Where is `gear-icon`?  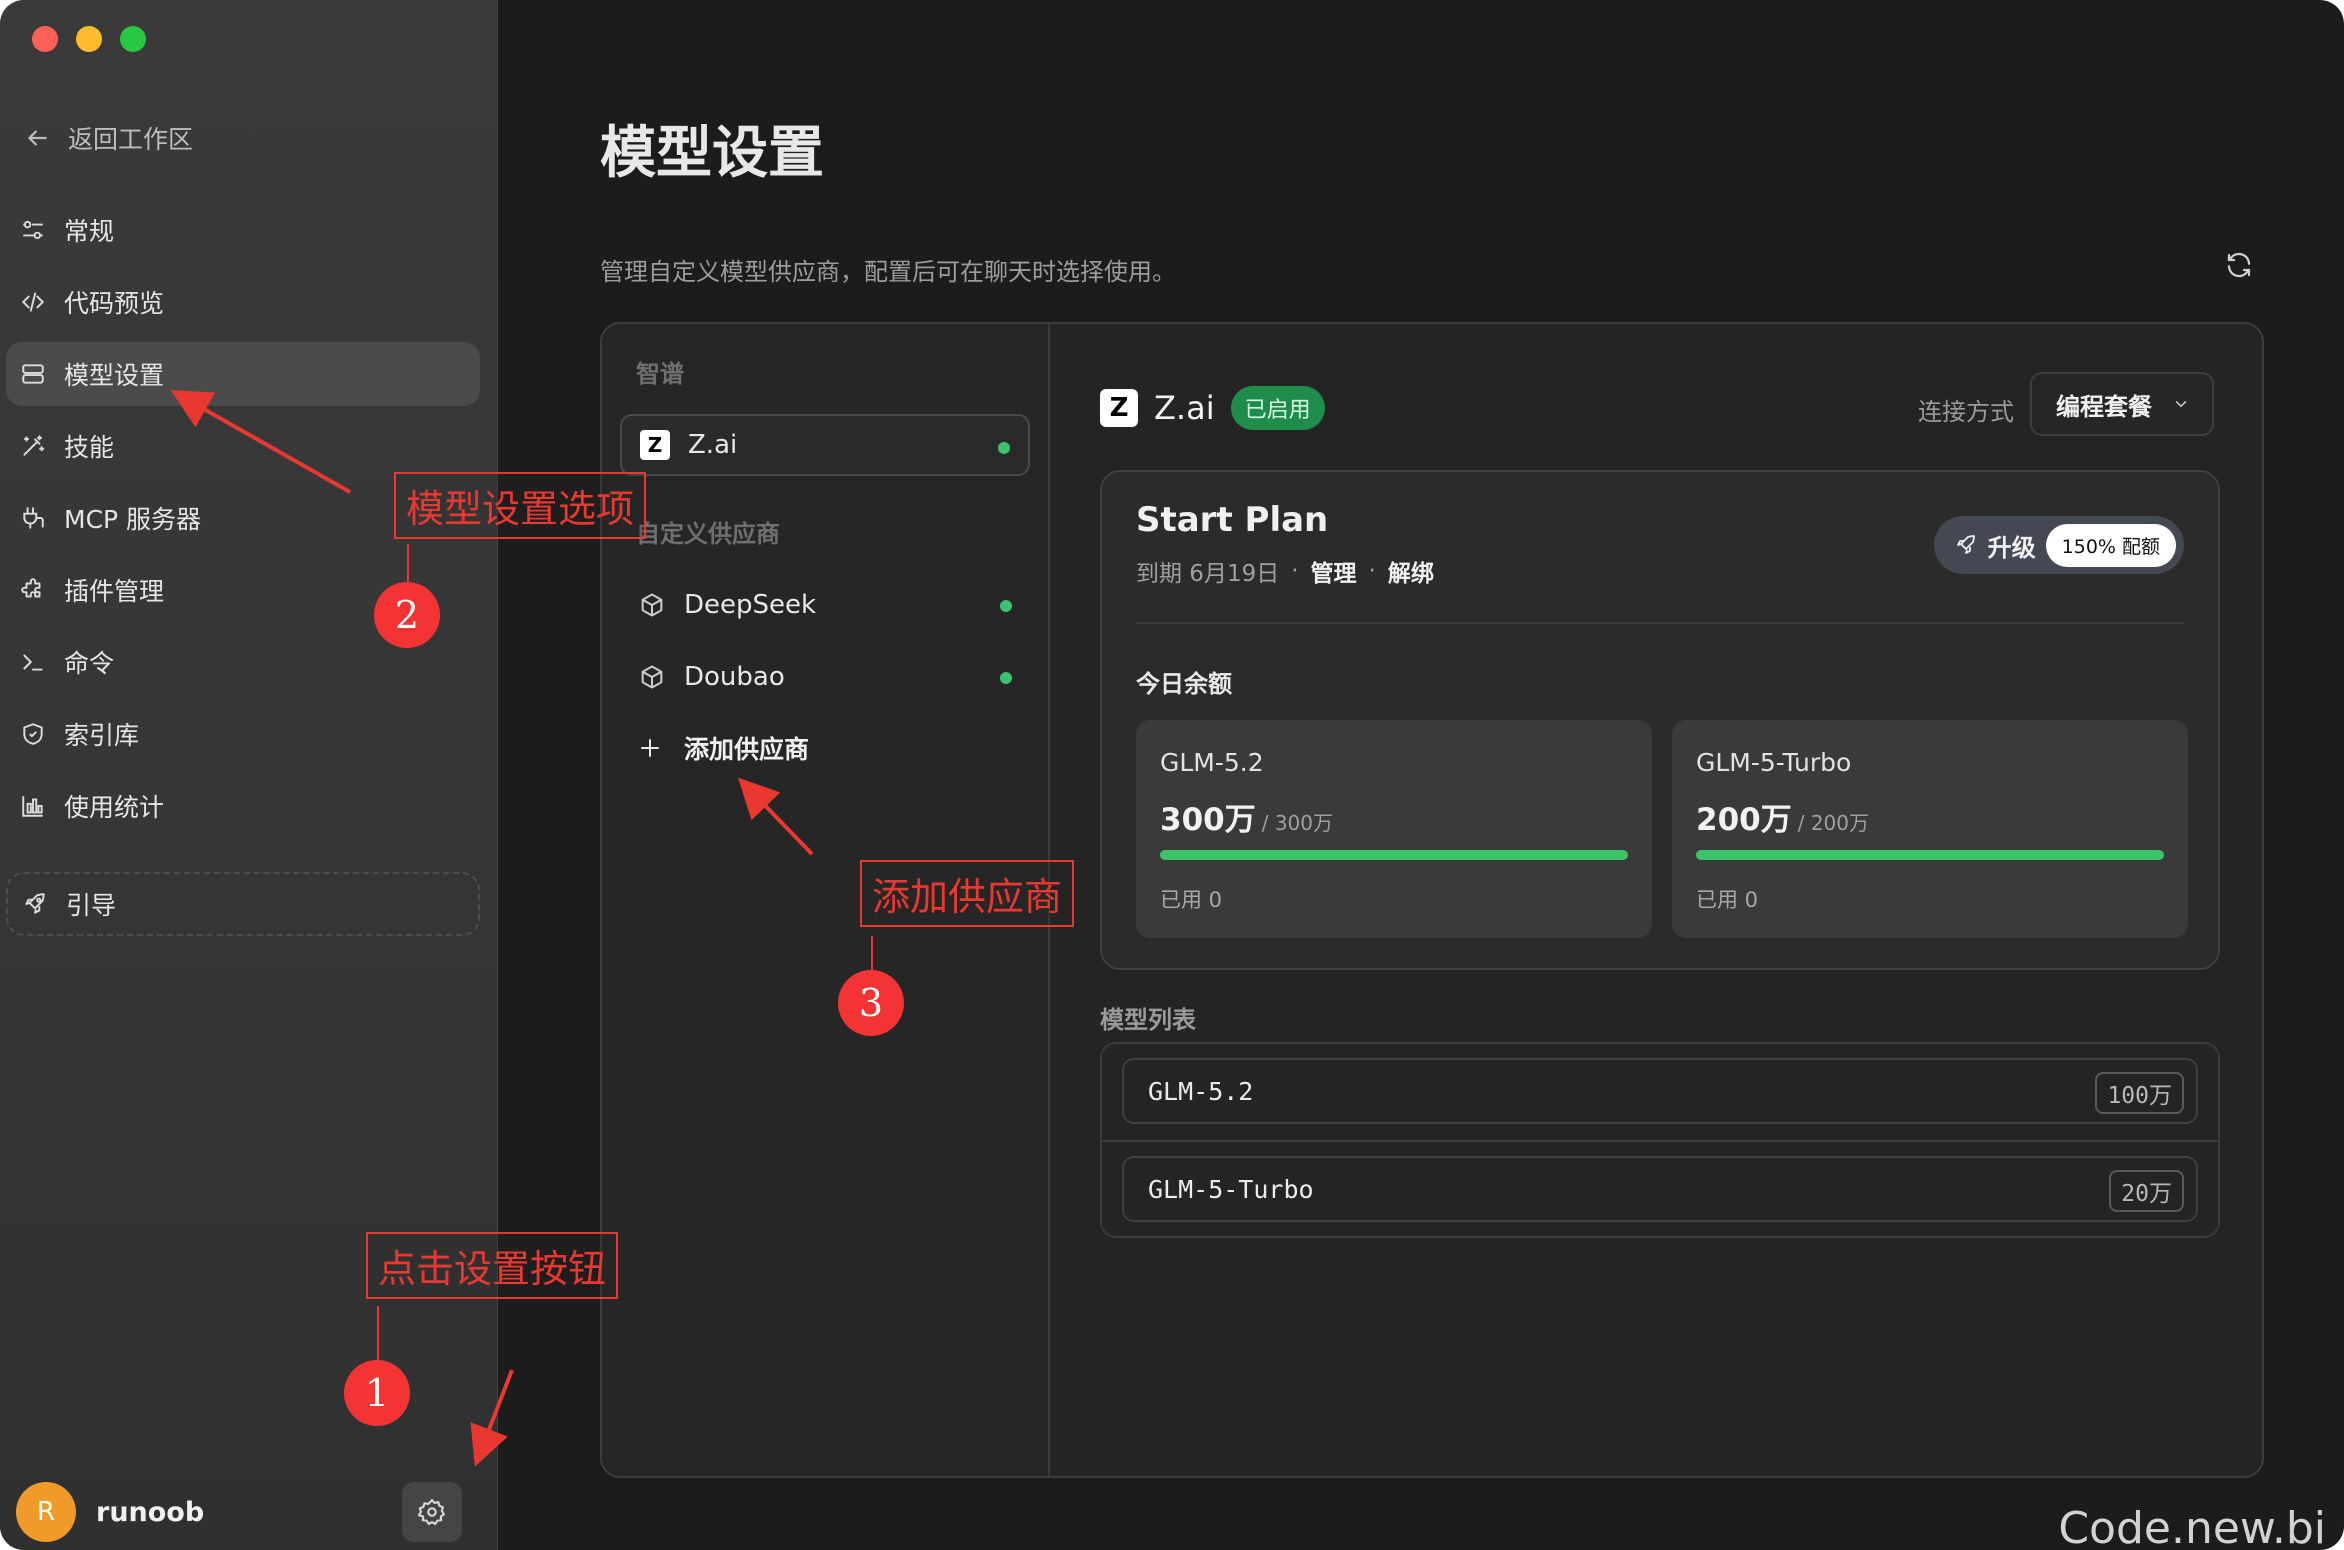
gear-icon is located at coordinates (431, 1512).